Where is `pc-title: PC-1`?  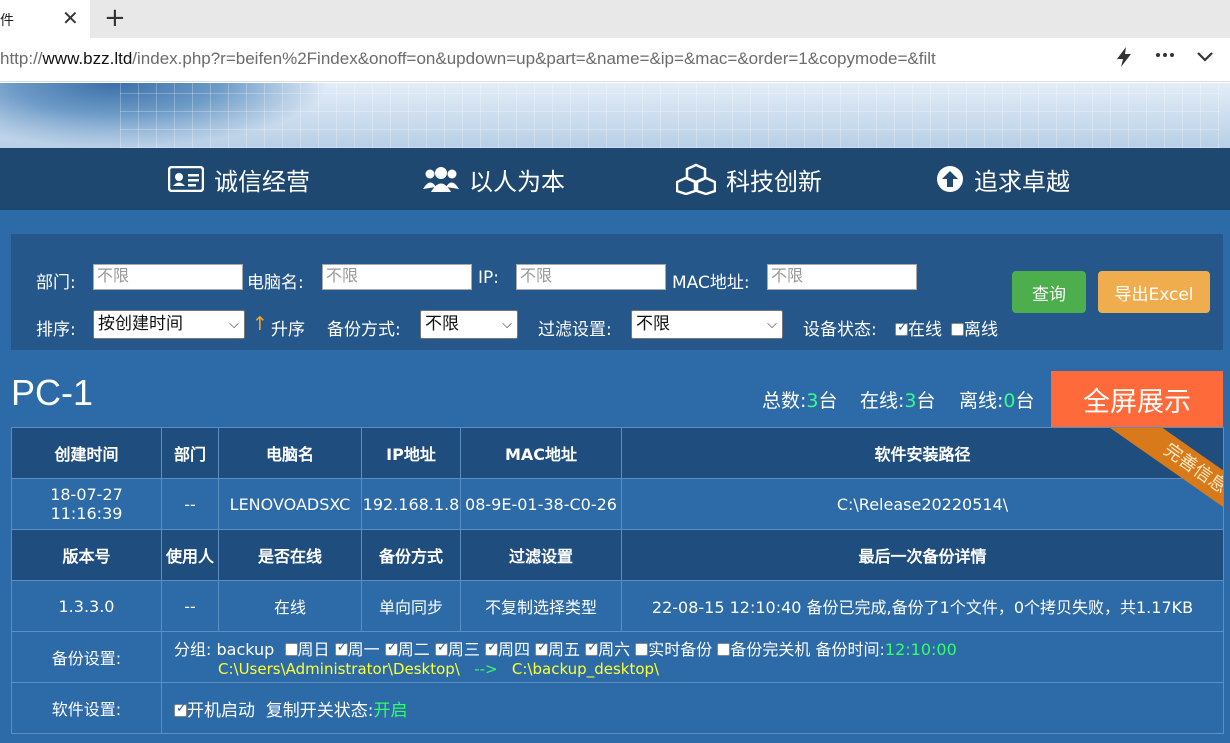 pc-title: PC-1 is located at coordinates (52, 392).